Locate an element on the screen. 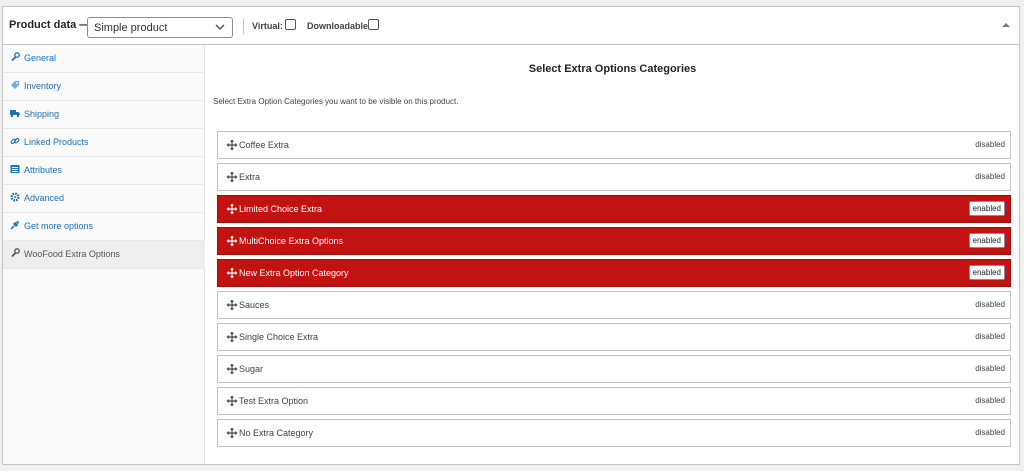 The width and height of the screenshot is (1024, 471). category-name: Sugar is located at coordinates (251, 369).